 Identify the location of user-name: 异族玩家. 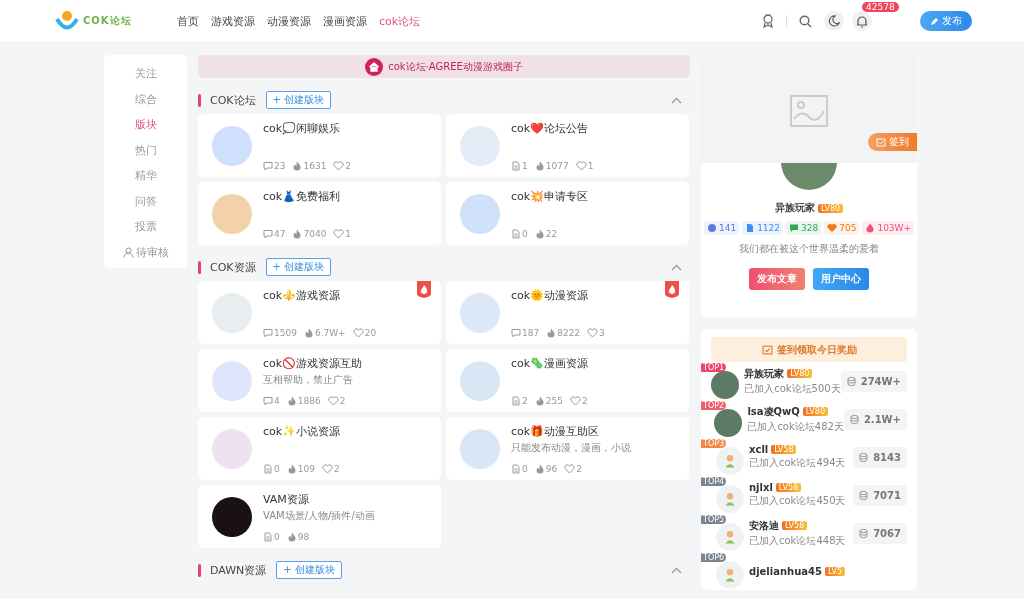
(764, 373).